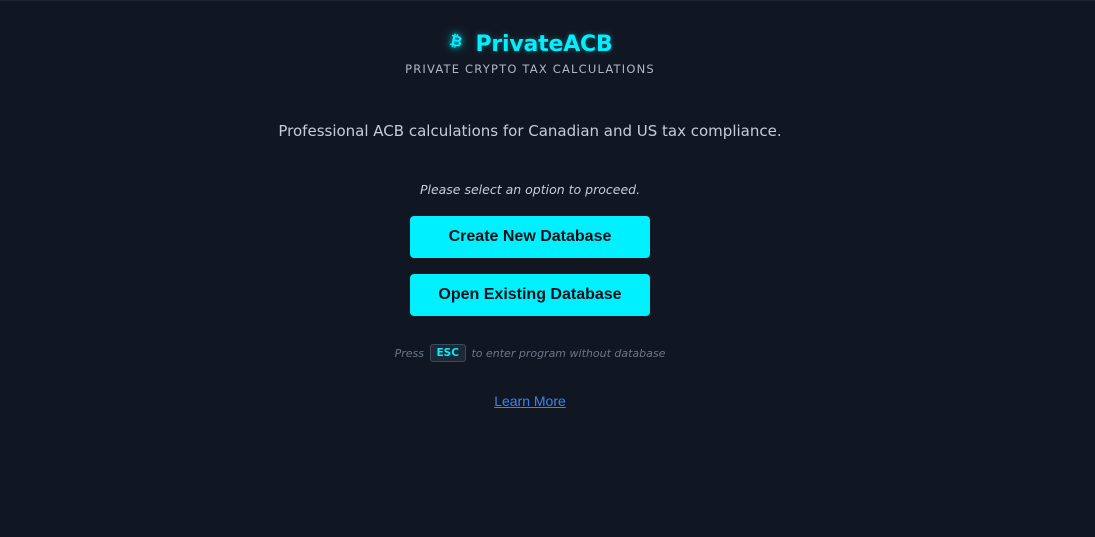  Describe the element at coordinates (530, 295) in the screenshot. I see `open-database-button: Open Existing Database` at that location.